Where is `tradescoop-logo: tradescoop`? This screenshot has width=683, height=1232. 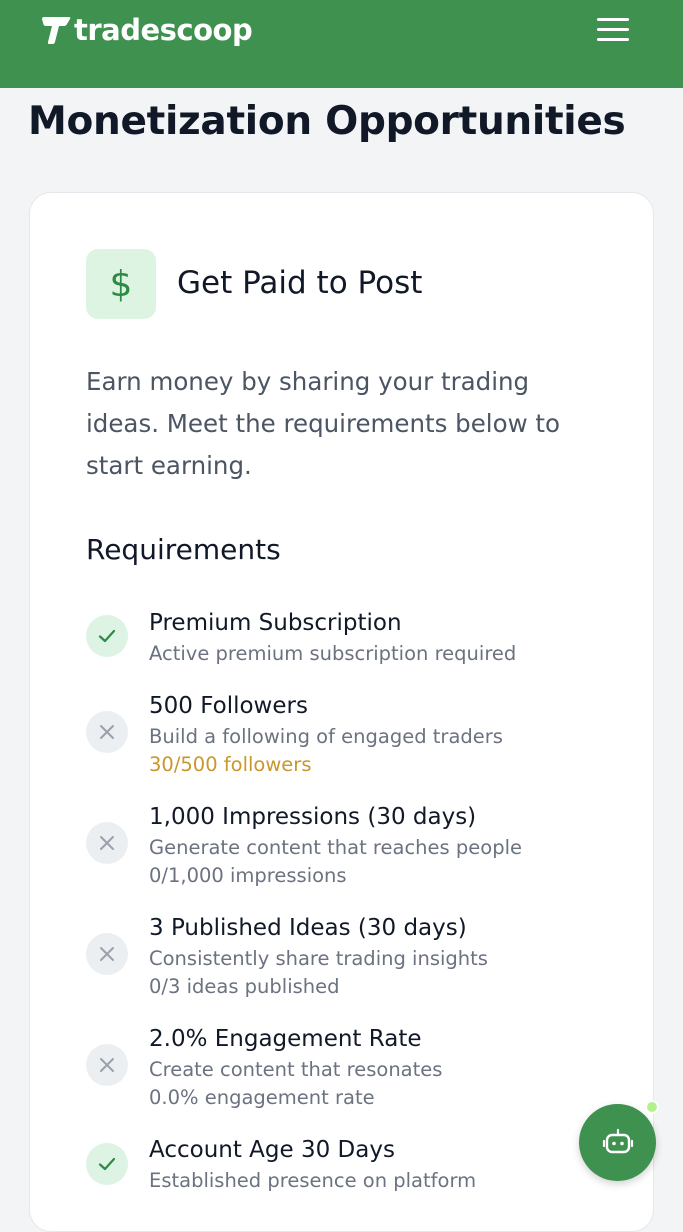
tradescoop-logo: tradescoop is located at coordinates (146, 30).